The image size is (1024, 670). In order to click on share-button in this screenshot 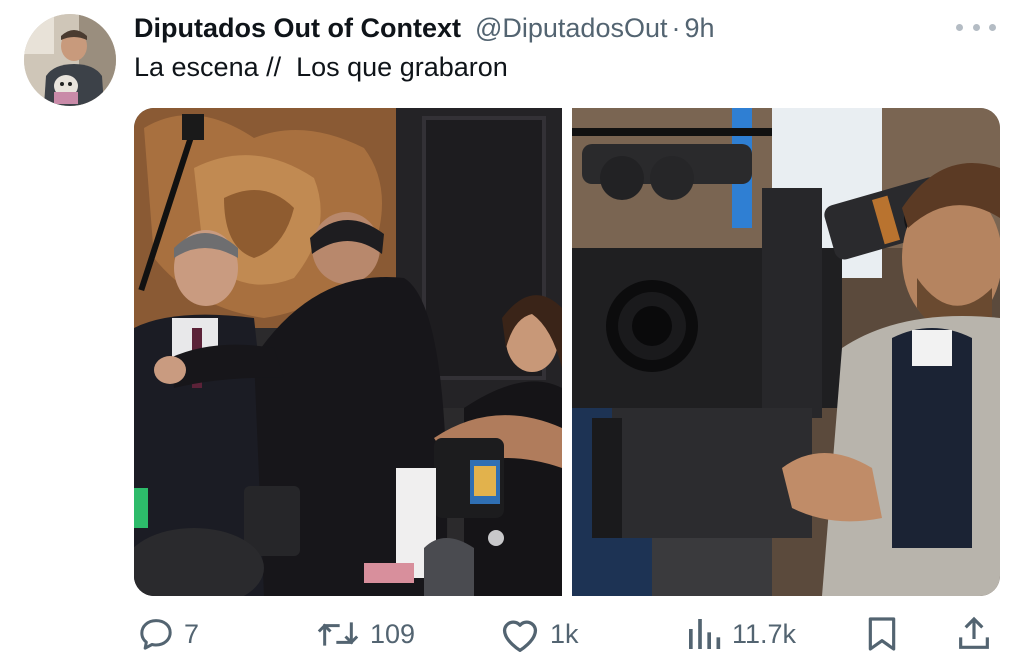, I will do `click(974, 634)`.